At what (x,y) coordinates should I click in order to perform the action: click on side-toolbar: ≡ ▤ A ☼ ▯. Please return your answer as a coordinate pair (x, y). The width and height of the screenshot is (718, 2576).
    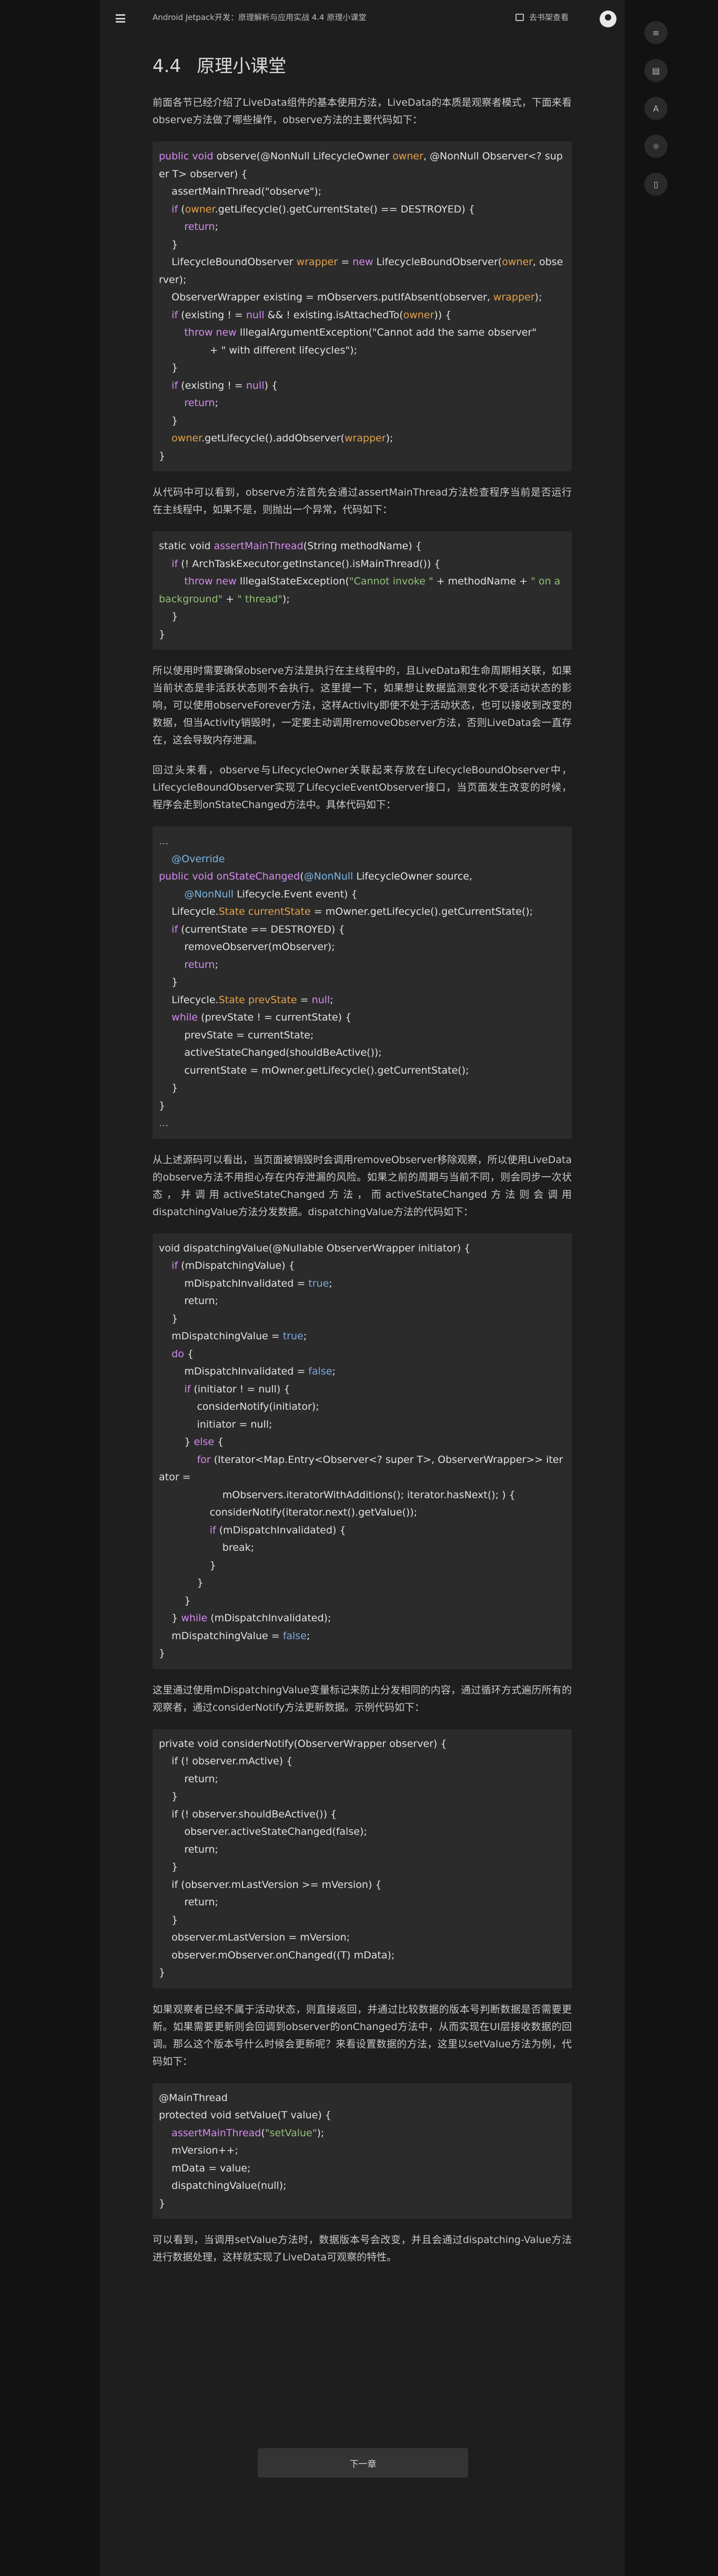
    Looking at the image, I should click on (656, 115).